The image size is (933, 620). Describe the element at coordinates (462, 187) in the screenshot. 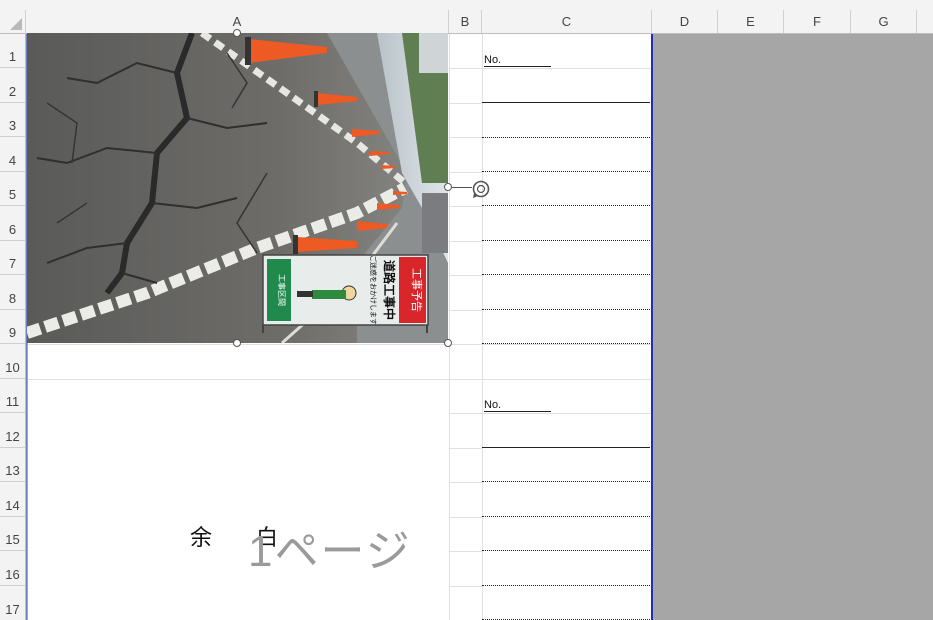

I see `rotate-handle-stem` at that location.